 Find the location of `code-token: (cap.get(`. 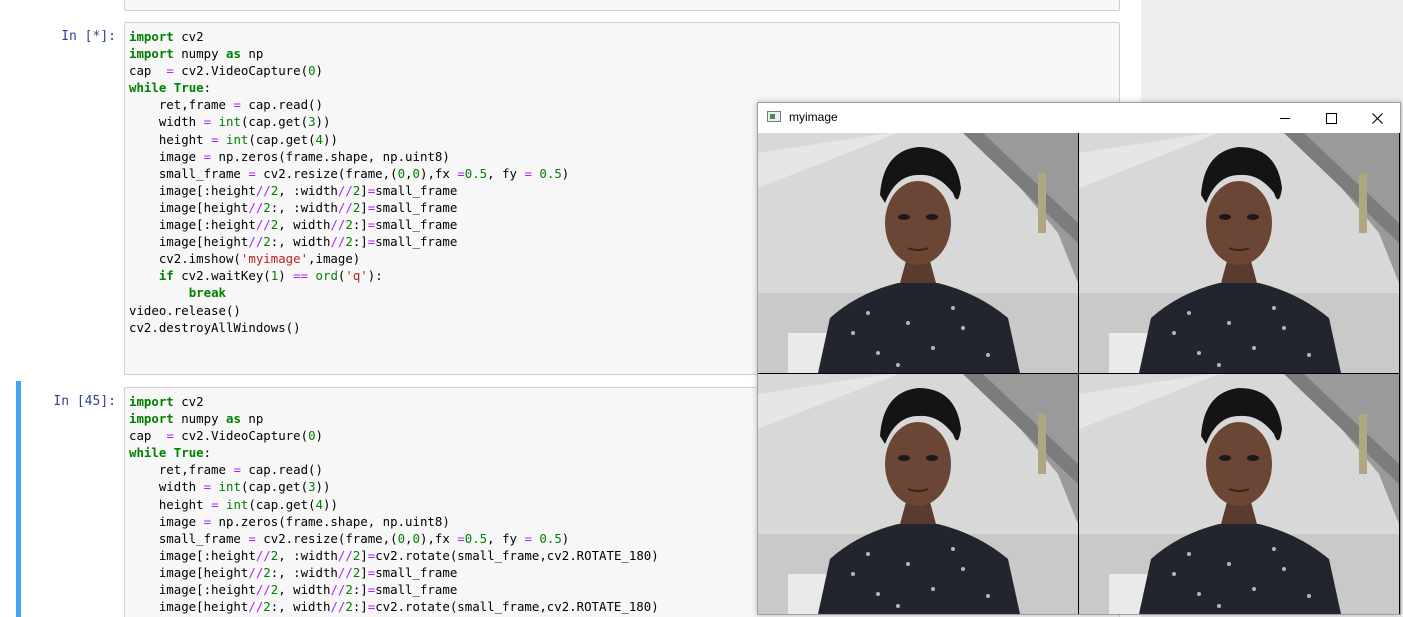

code-token: (cap.get( is located at coordinates (282, 504).